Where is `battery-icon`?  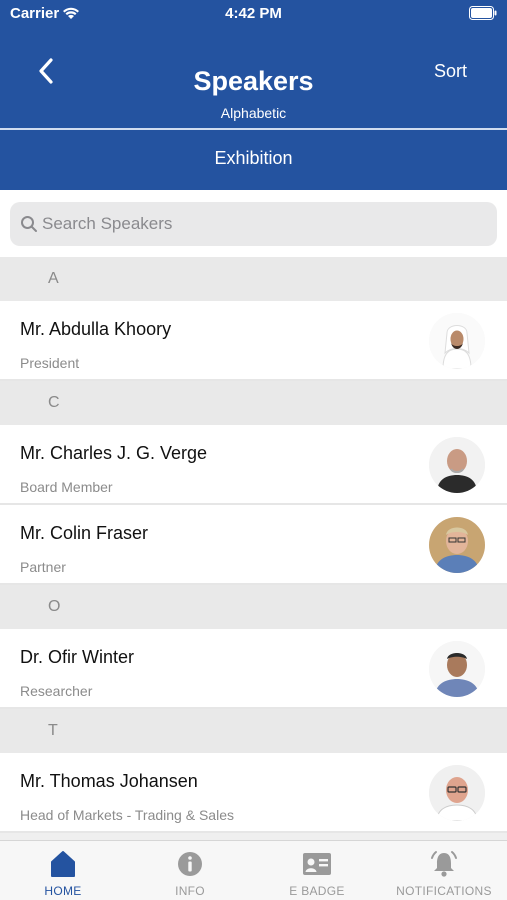 battery-icon is located at coordinates (483, 13).